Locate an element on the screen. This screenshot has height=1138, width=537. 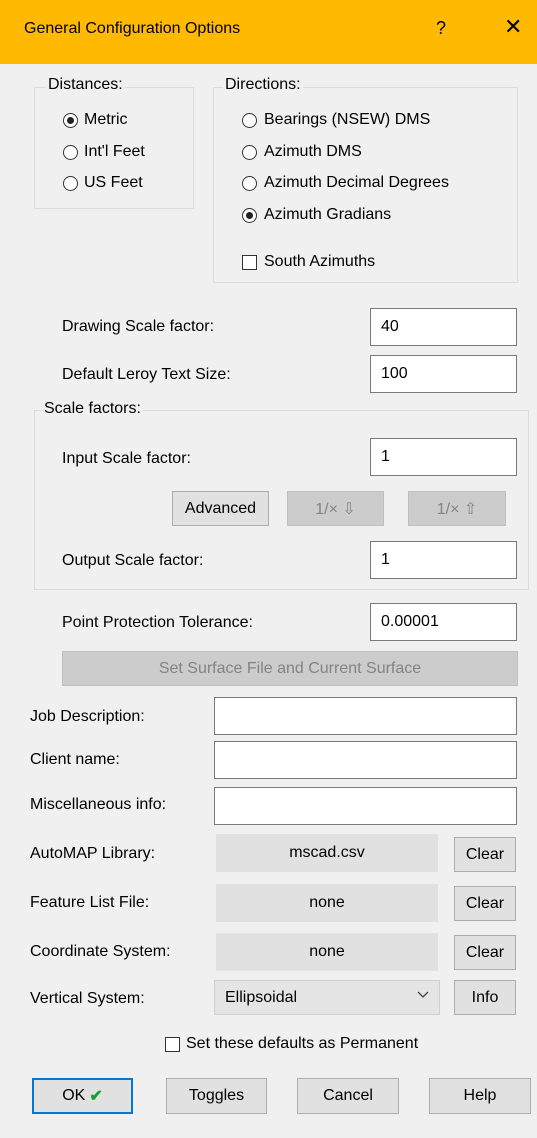
radio-us-feet-label: US Feet is located at coordinates (113, 183).